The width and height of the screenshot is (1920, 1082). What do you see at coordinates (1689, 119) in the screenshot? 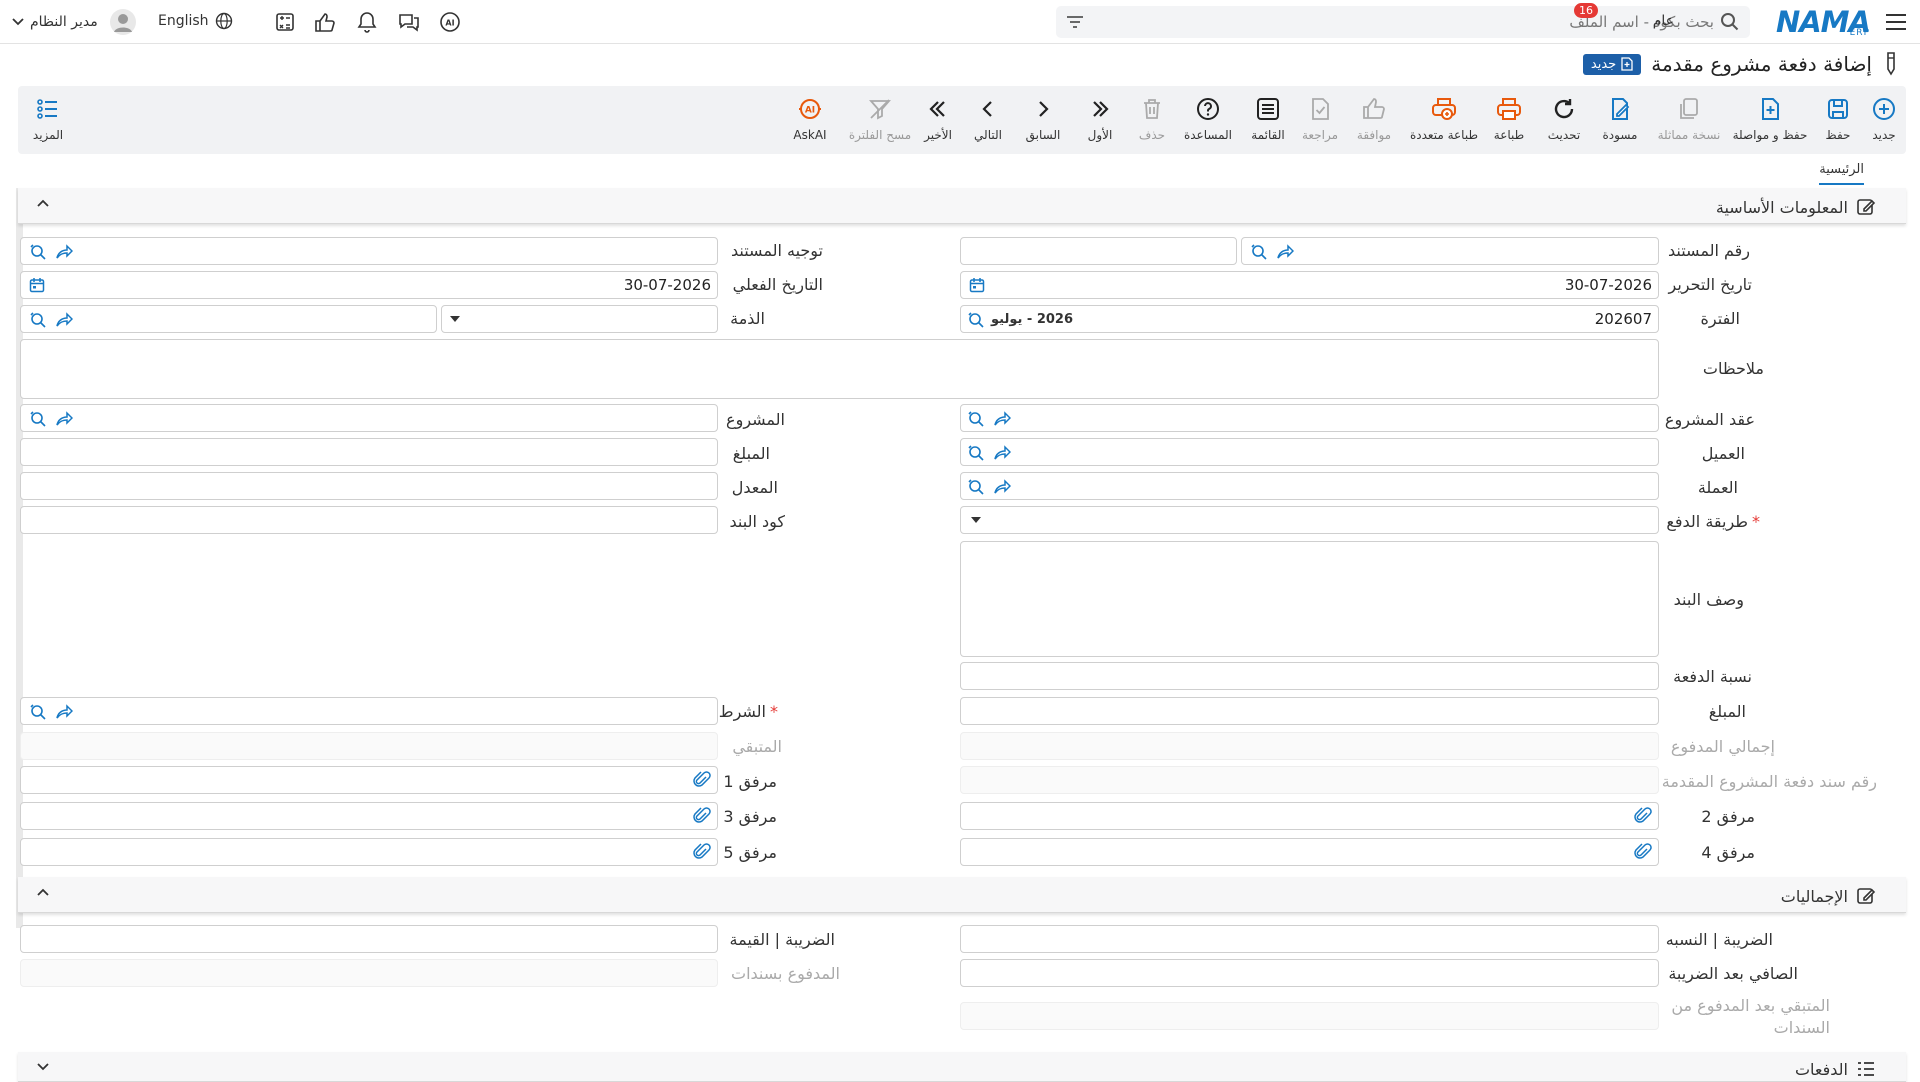
I see `clone-button: نسخة مماثلة` at bounding box center [1689, 119].